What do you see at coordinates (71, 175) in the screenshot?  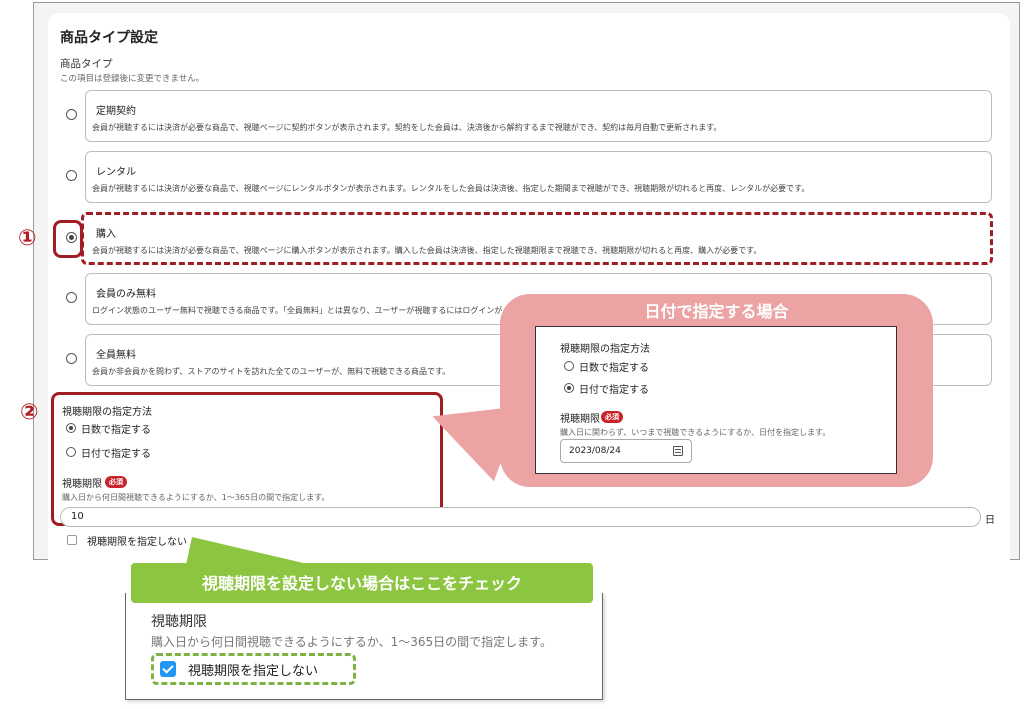 I see `radio-rental` at bounding box center [71, 175].